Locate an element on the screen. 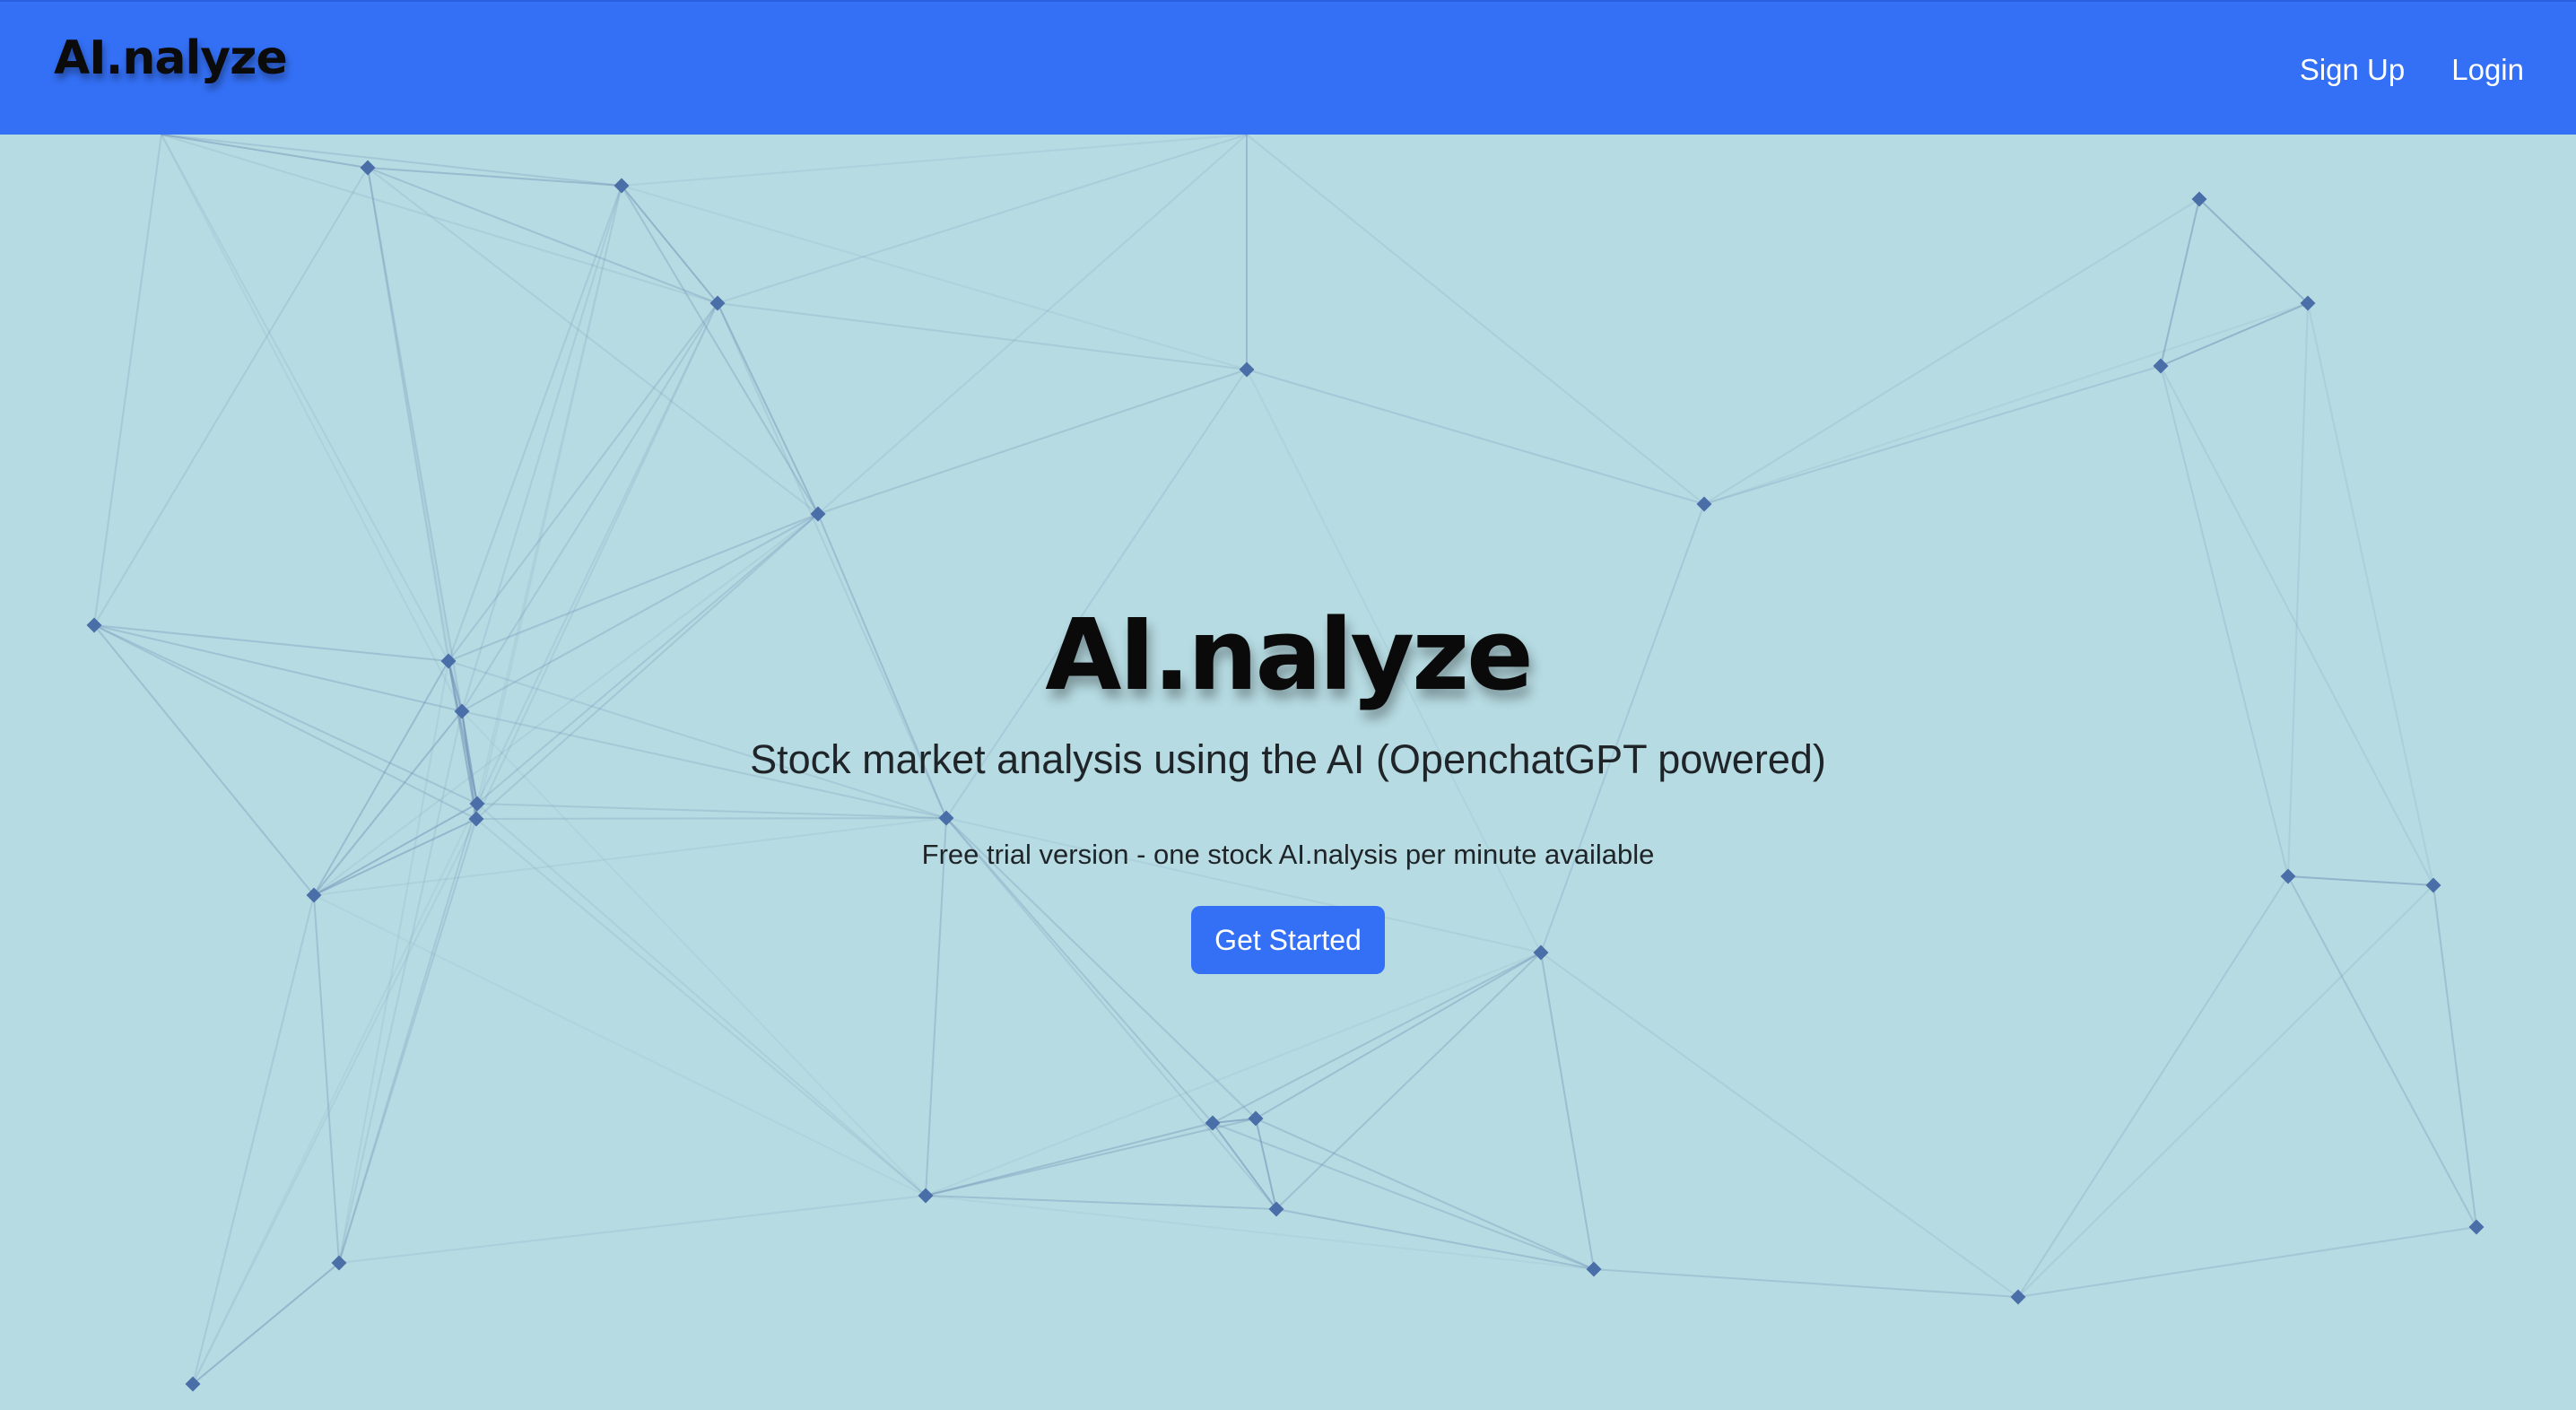 The width and height of the screenshot is (2576, 1410). hero-title: AI.nalyze is located at coordinates (1289, 654).